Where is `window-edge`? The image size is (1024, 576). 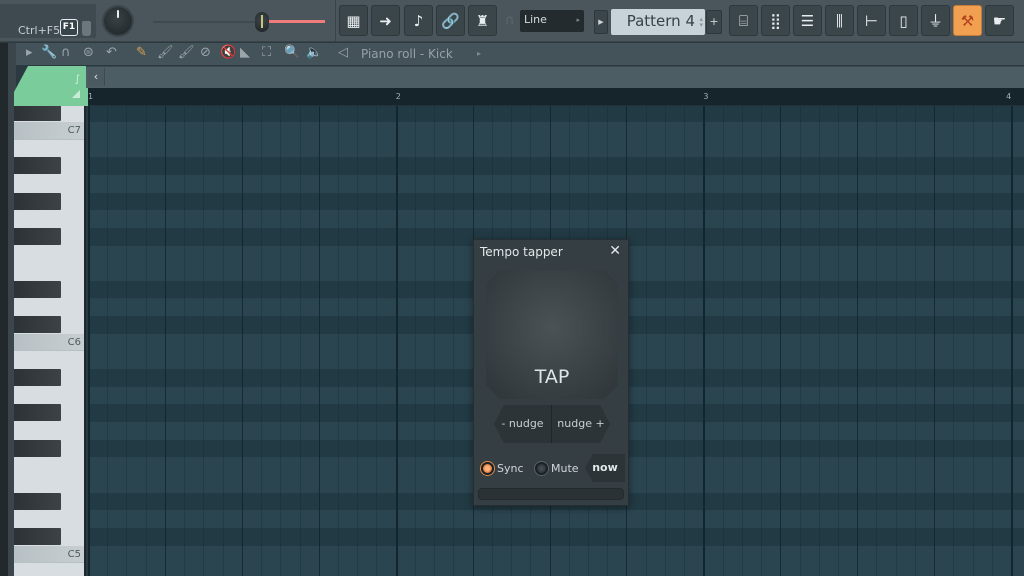 window-edge is located at coordinates (4, 309).